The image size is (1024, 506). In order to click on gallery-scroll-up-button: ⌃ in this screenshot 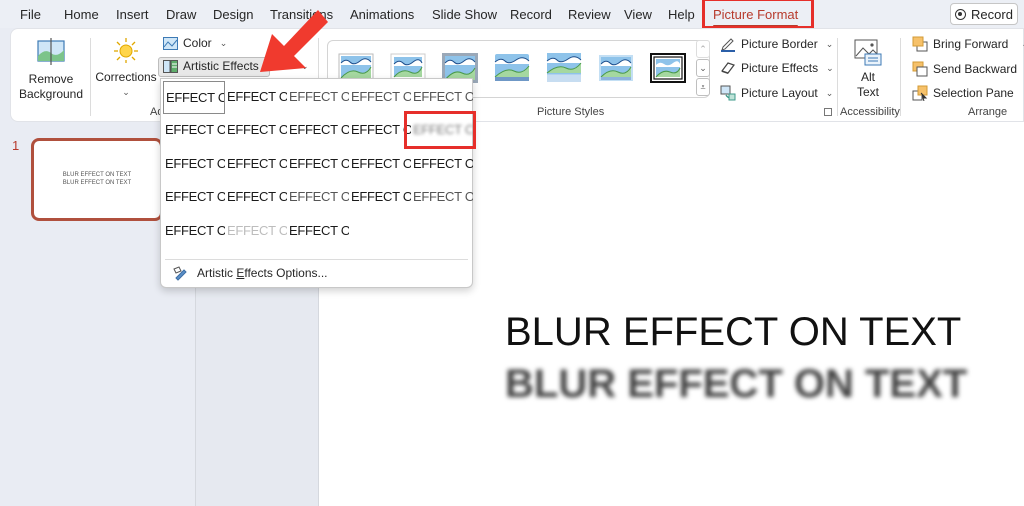, I will do `click(703, 49)`.